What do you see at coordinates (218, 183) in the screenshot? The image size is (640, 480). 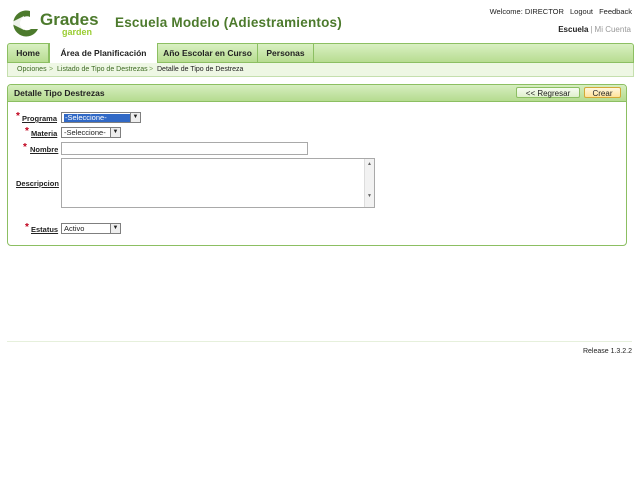 I see `descripcion-textarea: ▲ ▼` at bounding box center [218, 183].